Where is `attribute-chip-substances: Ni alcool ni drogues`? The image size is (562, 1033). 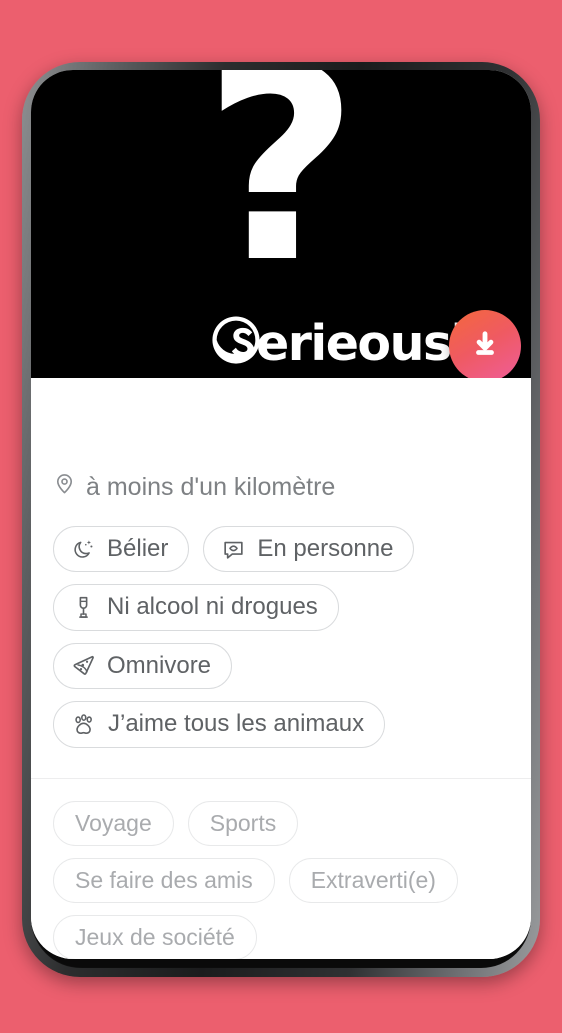 attribute-chip-substances: Ni alcool ni drogues is located at coordinates (196, 607).